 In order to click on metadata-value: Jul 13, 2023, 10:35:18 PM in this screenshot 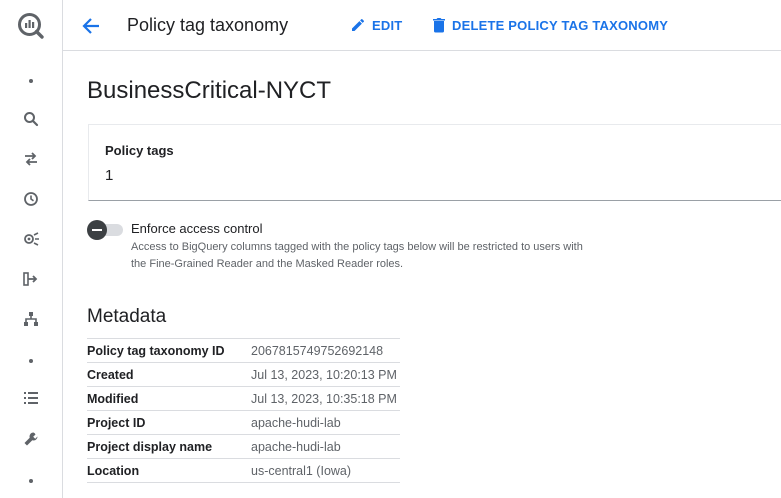, I will do `click(325, 398)`.